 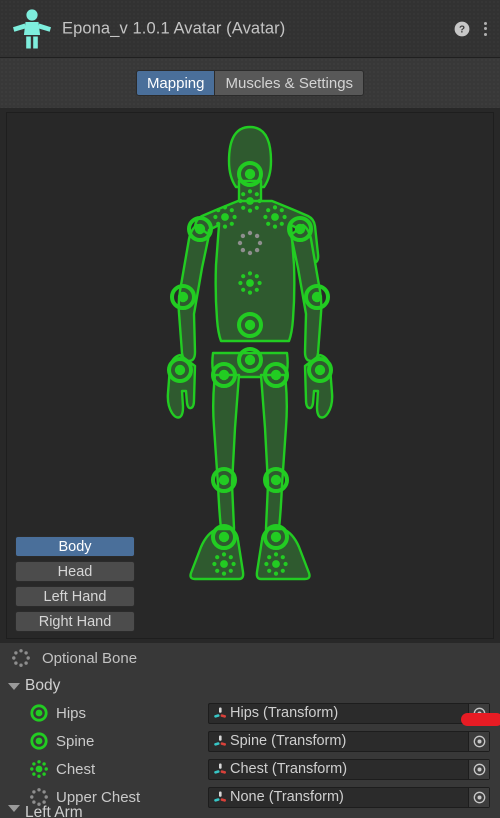 What do you see at coordinates (290, 83) in the screenshot?
I see `tab-muscles-settings: Muscles & Settings` at bounding box center [290, 83].